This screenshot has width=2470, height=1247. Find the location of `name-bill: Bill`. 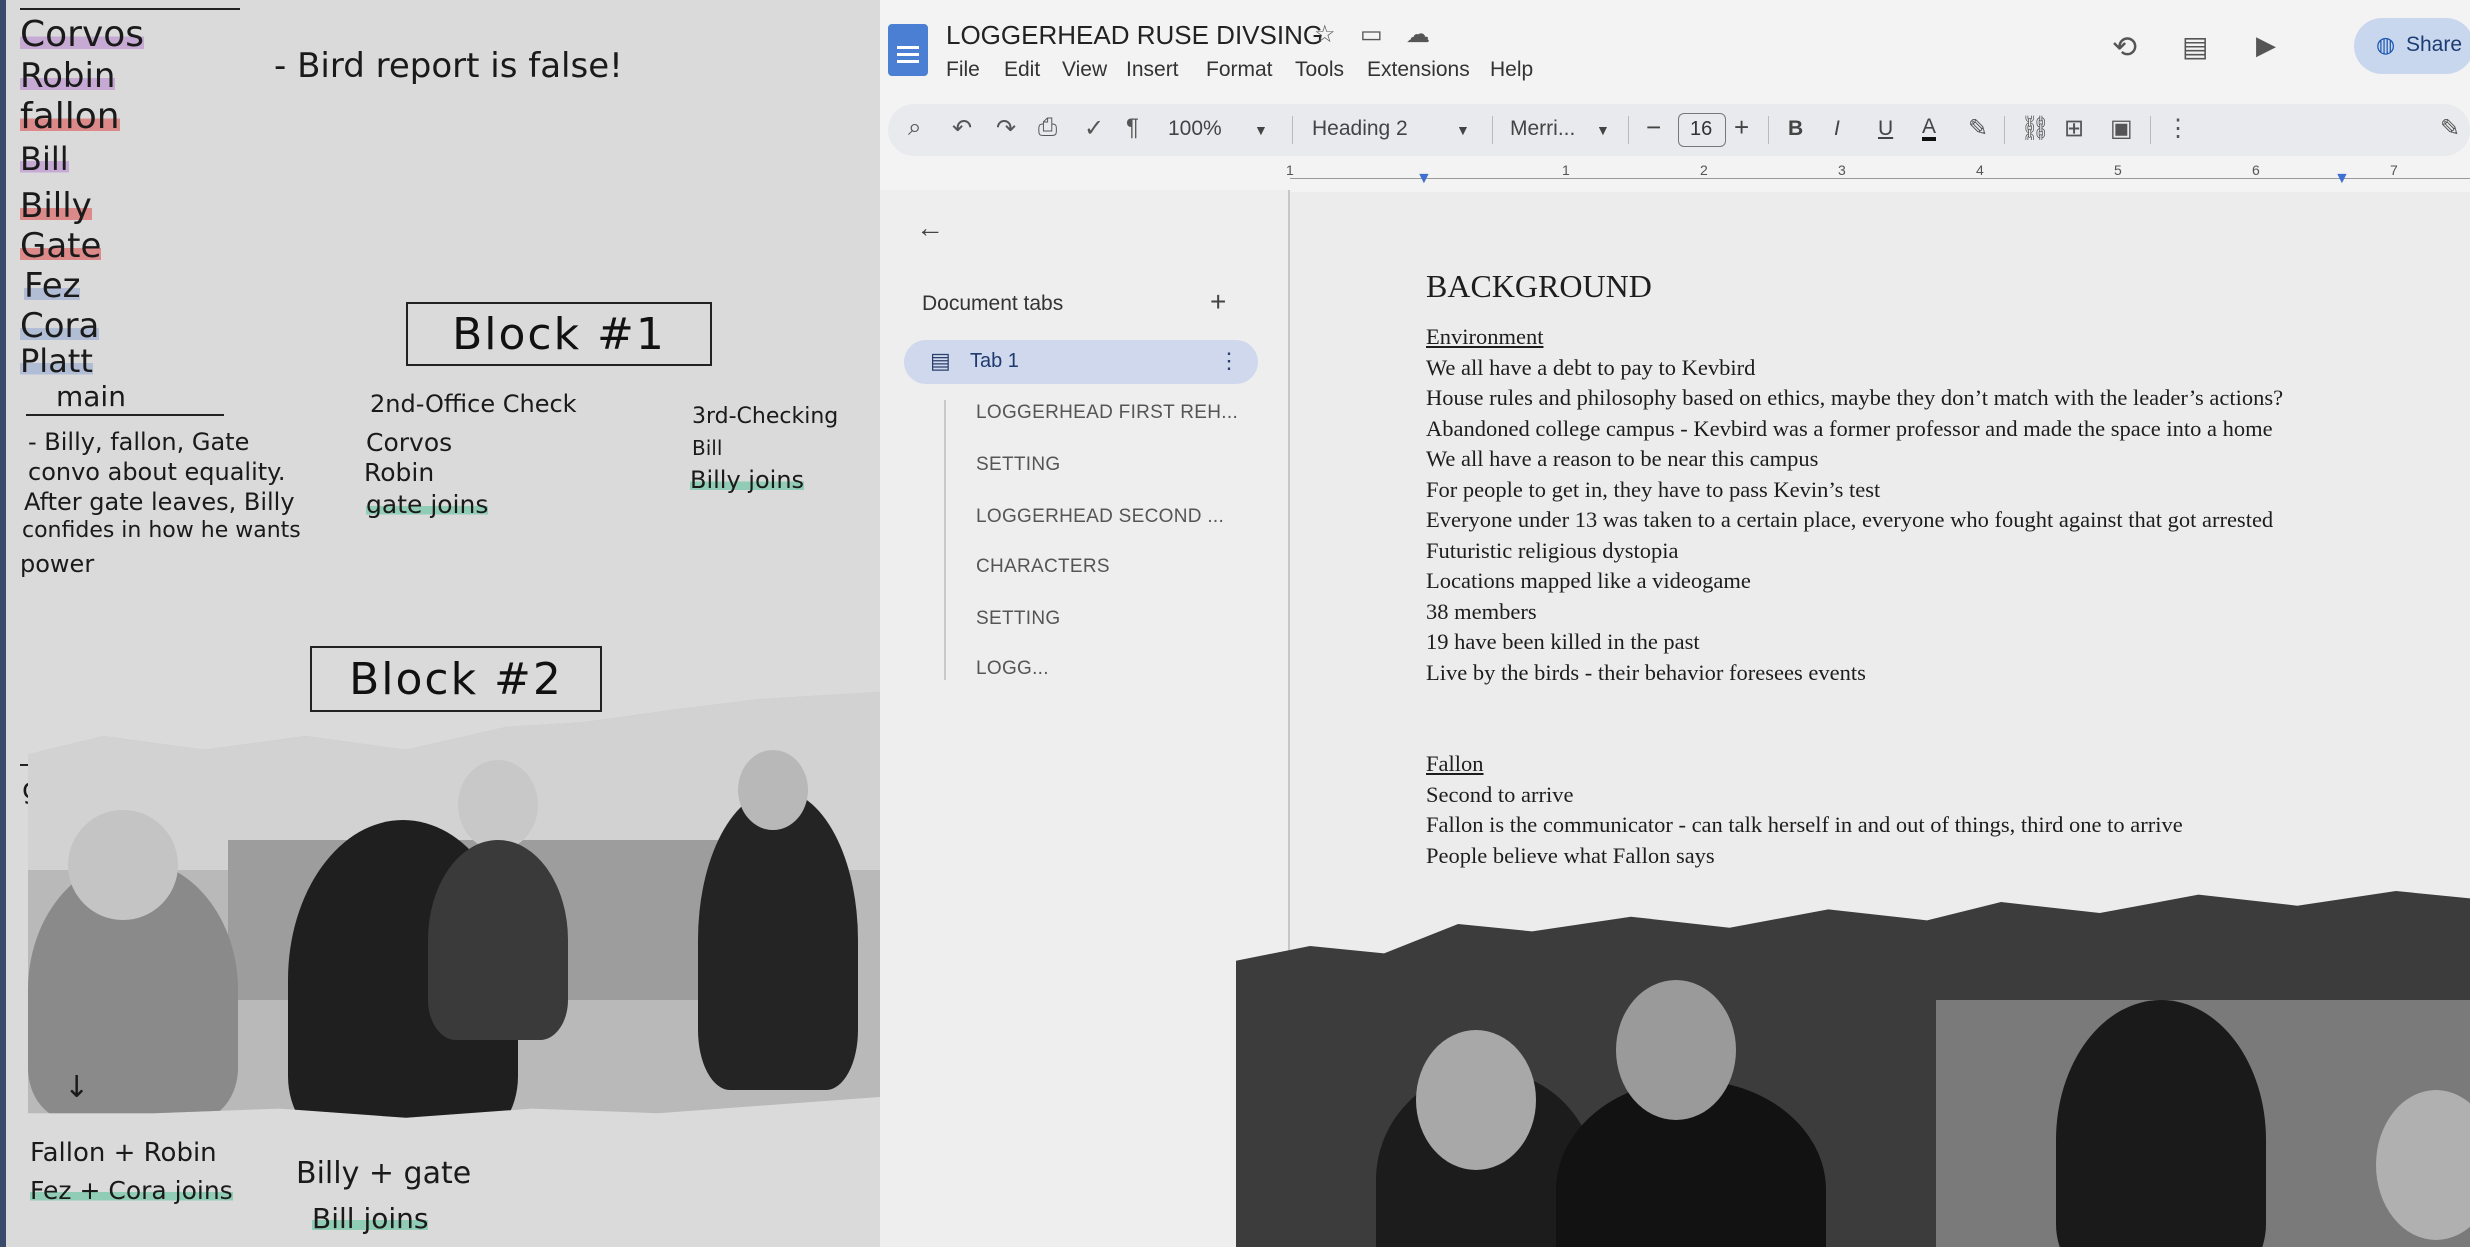

name-bill: Bill is located at coordinates (44, 159).